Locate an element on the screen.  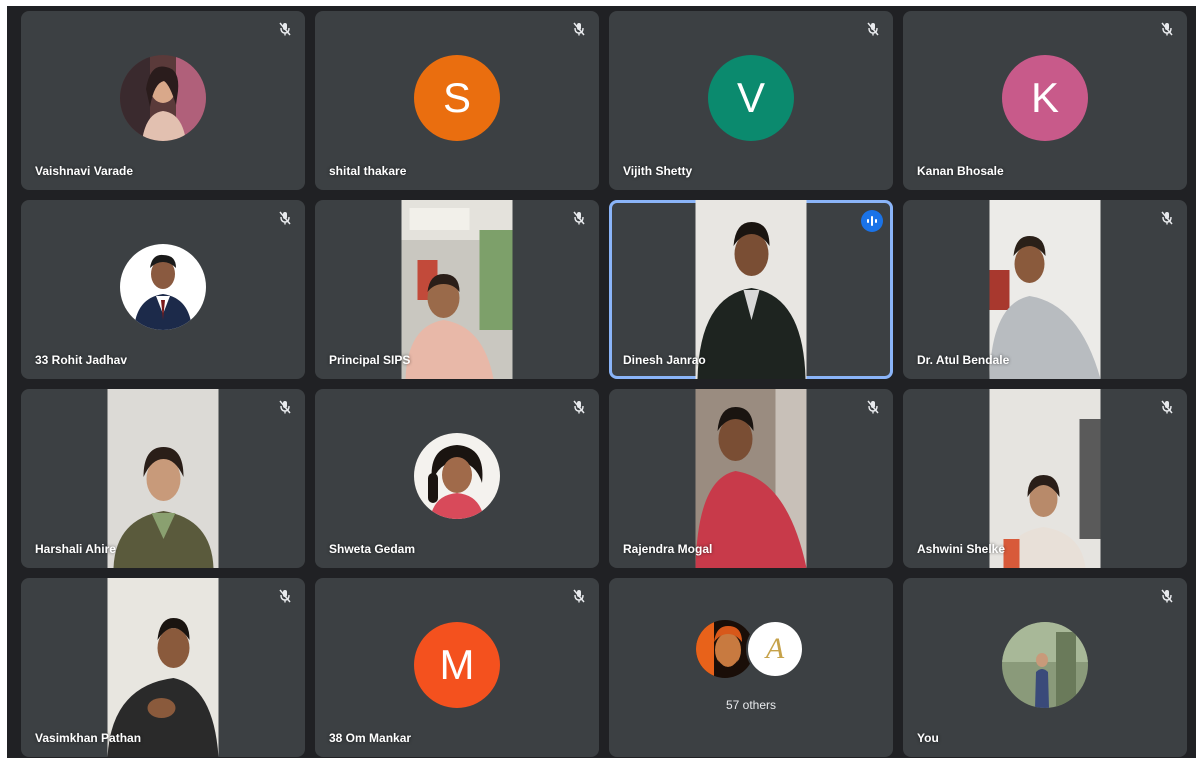
participant-tile-shweta: Shweta Gedam is located at coordinates (457, 478).